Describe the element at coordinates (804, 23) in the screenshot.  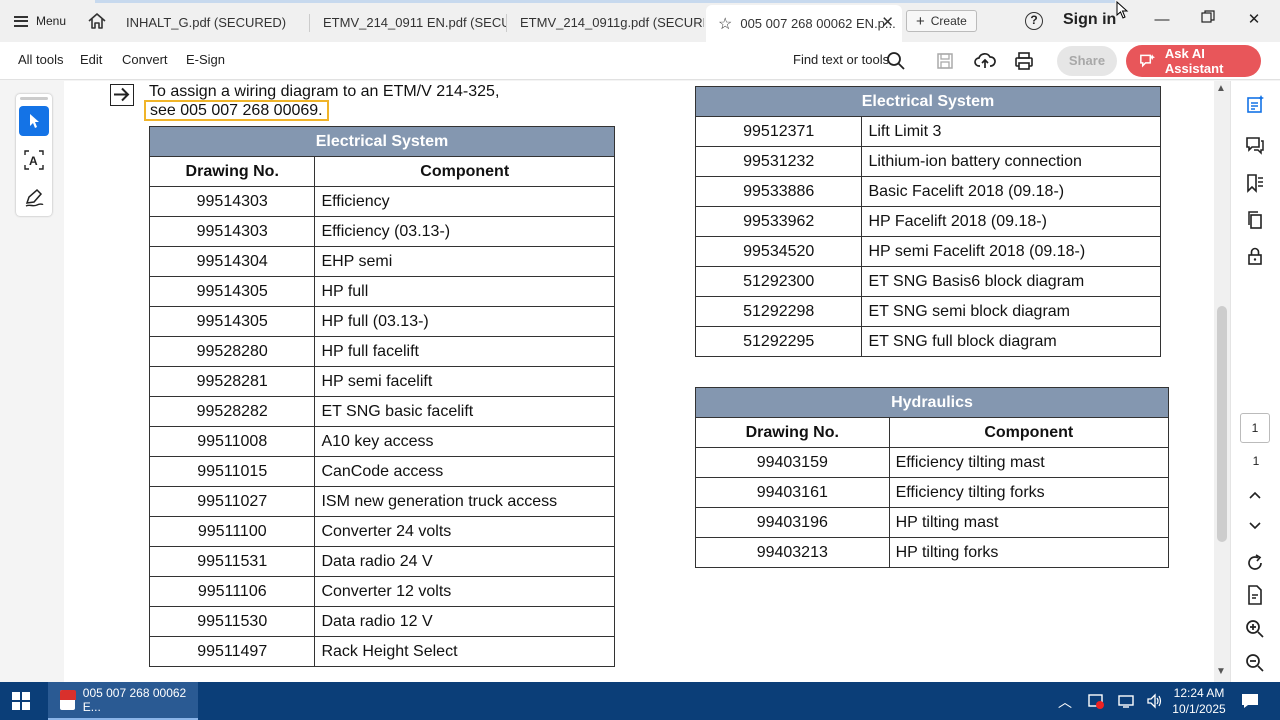
I see `tab-active-document: ☆ 005 007 268 00062 EN.p... ✕` at that location.